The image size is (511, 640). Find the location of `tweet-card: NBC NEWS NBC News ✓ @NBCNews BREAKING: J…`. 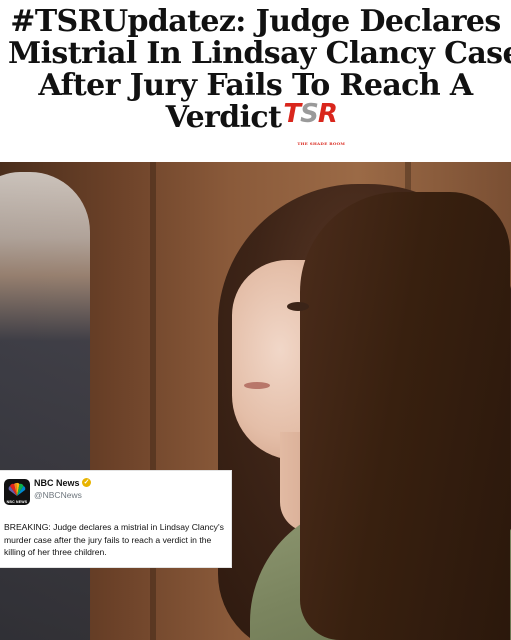

tweet-card: NBC NEWS NBC News ✓ @NBCNews BREAKING: J… is located at coordinates (116, 519).